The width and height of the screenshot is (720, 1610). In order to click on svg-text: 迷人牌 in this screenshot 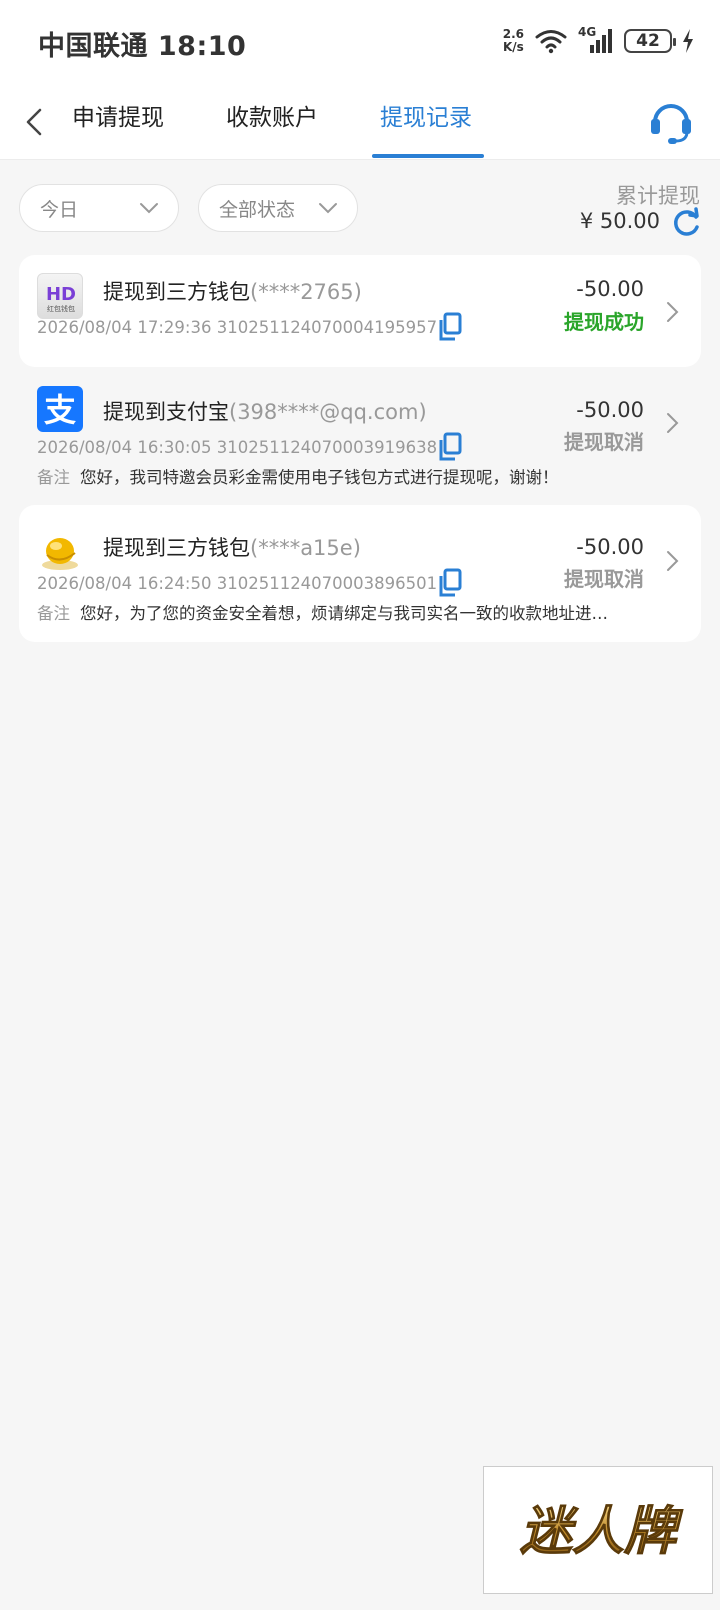, I will do `click(602, 1532)`.